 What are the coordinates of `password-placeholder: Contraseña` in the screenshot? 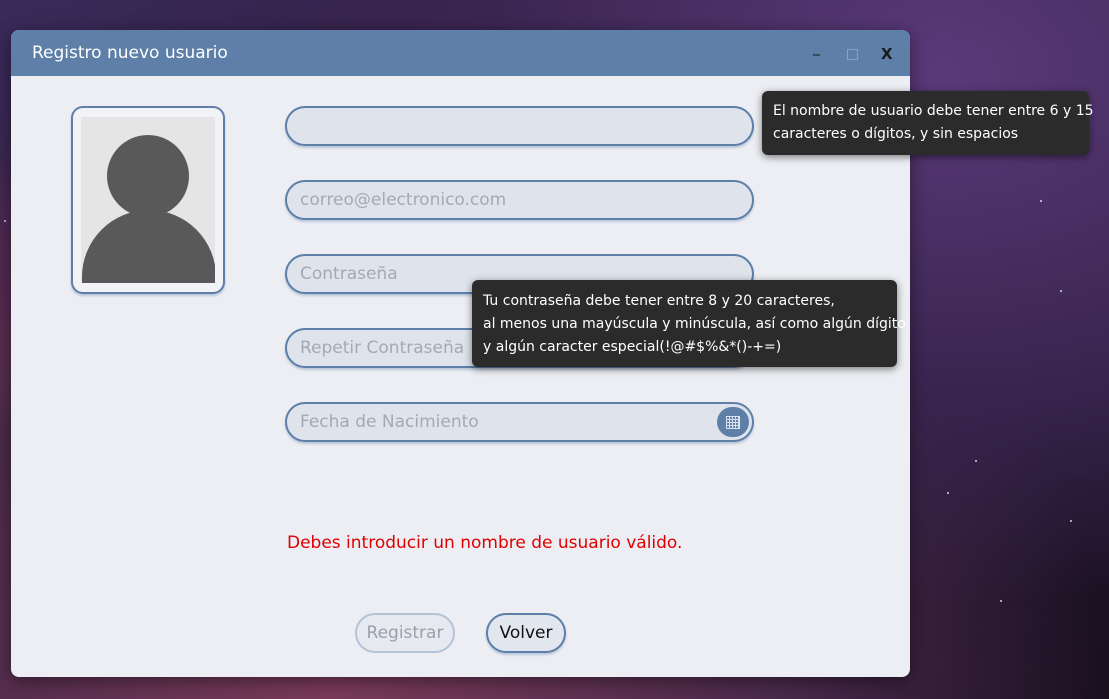 It's located at (349, 274).